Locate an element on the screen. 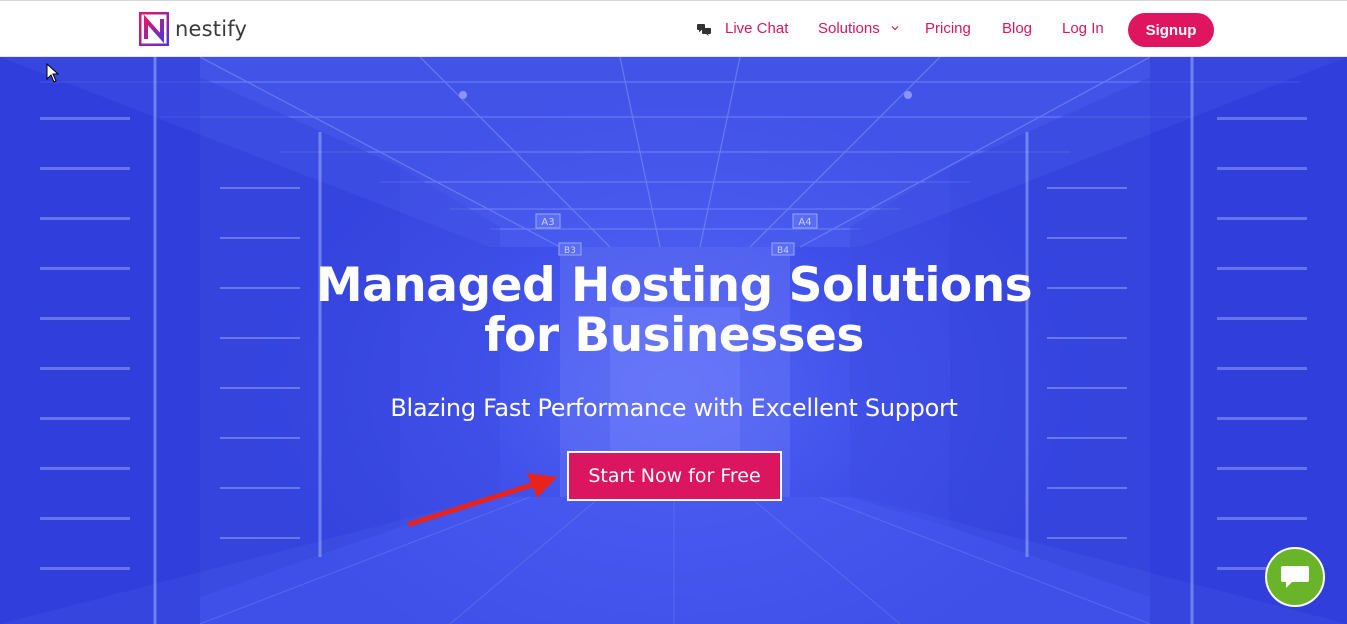  chat-bubbles-icon is located at coordinates (704, 30).